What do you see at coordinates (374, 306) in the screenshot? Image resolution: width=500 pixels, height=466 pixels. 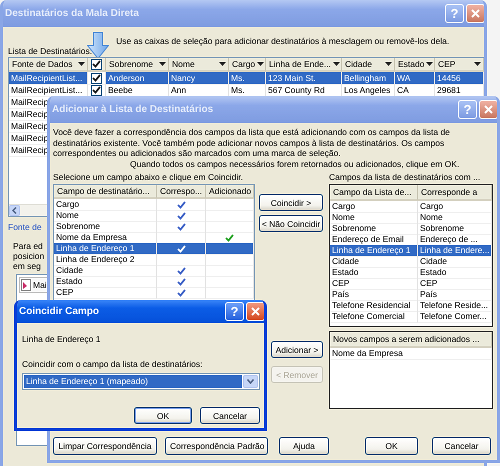 I see `table-cell: Telefone Residencial` at bounding box center [374, 306].